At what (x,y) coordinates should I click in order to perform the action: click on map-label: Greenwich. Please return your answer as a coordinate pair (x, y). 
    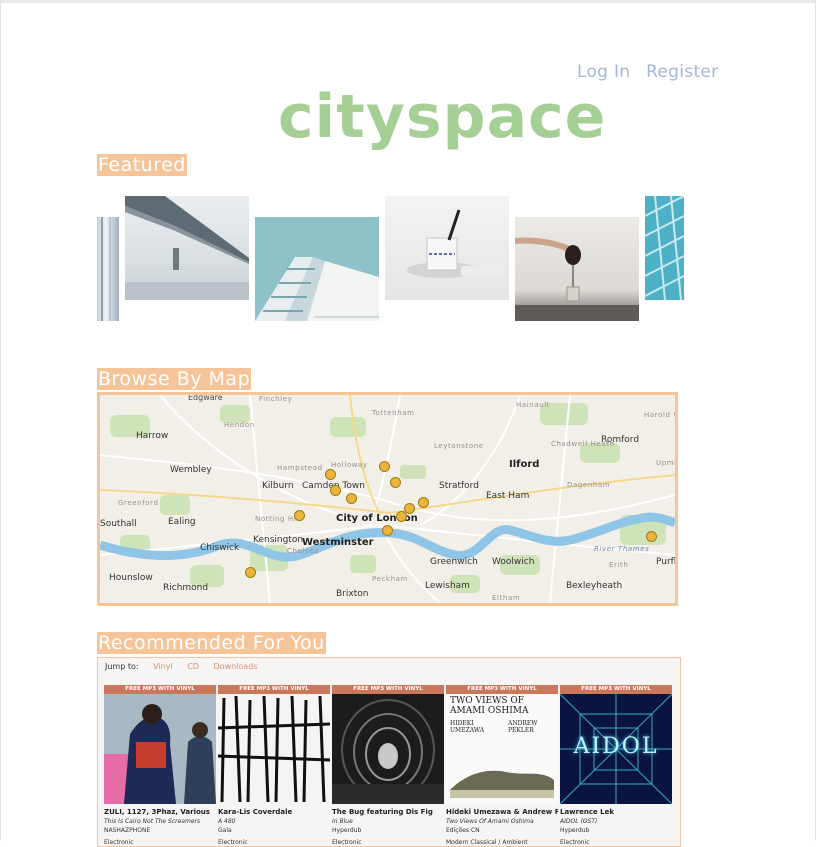
    Looking at the image, I should click on (454, 562).